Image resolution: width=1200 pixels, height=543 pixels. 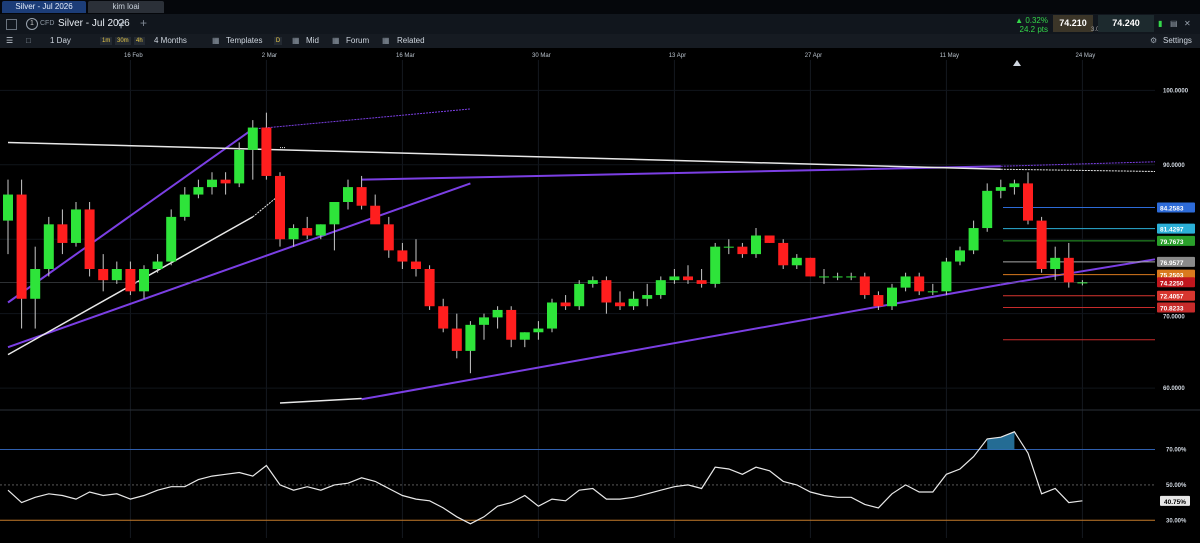 What do you see at coordinates (361, 119) in the screenshot?
I see `upper-channel-extension` at bounding box center [361, 119].